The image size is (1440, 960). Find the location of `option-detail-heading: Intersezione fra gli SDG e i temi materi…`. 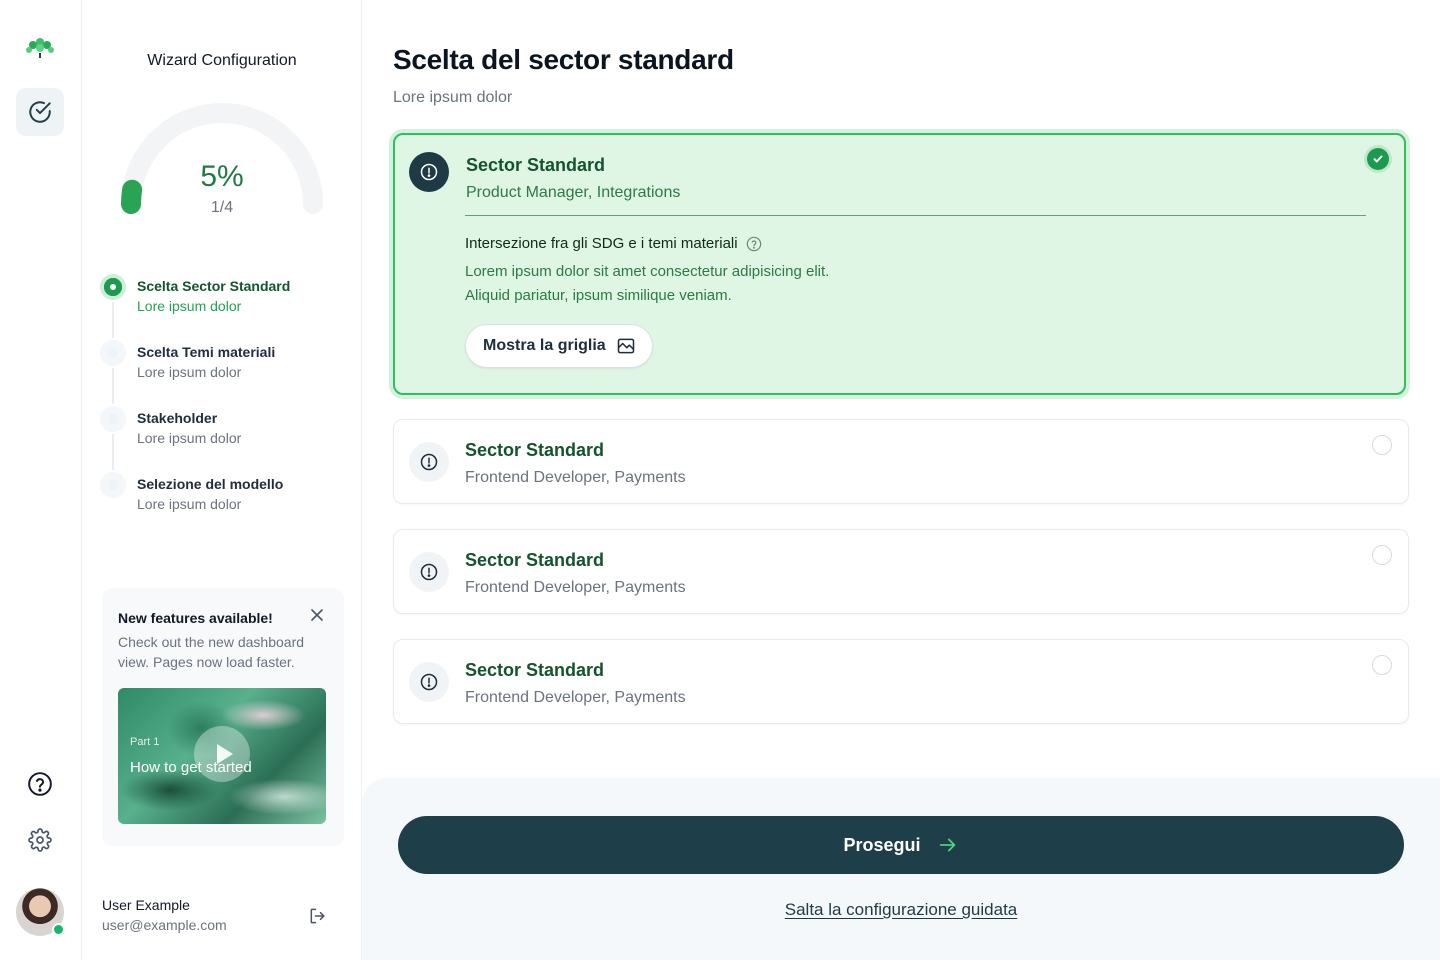

option-detail-heading: Intersezione fra gli SDG e i temi materi… is located at coordinates (613, 243).